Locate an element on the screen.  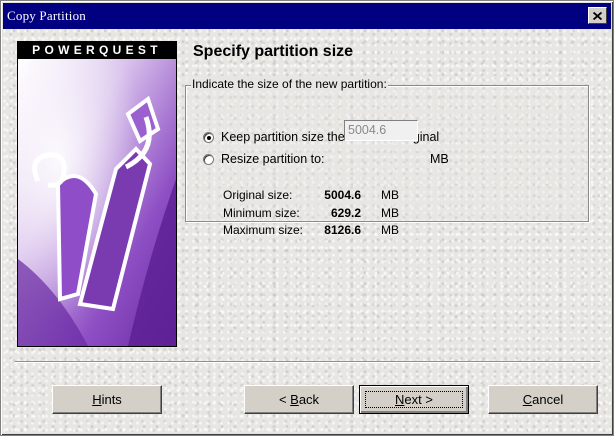
back-label-pre: < is located at coordinates (284, 399).